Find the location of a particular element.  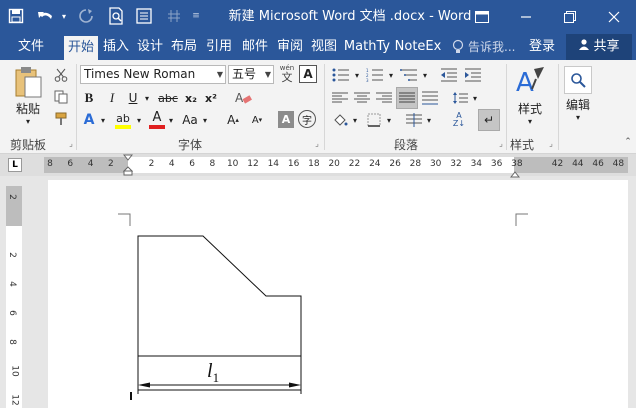

styles-icon: A is located at coordinates (530, 81).